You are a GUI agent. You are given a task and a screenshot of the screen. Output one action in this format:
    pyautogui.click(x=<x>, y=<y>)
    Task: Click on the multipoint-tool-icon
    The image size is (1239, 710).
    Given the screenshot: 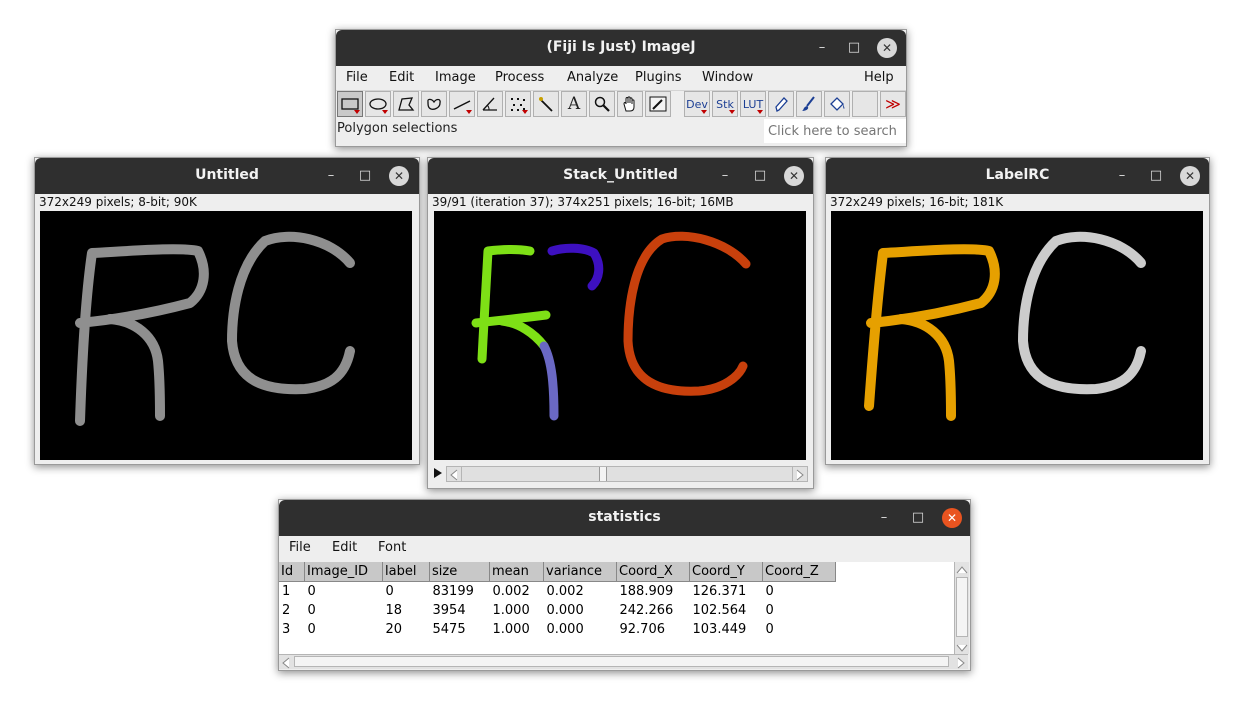 What is the action you would take?
    pyautogui.click(x=518, y=104)
    